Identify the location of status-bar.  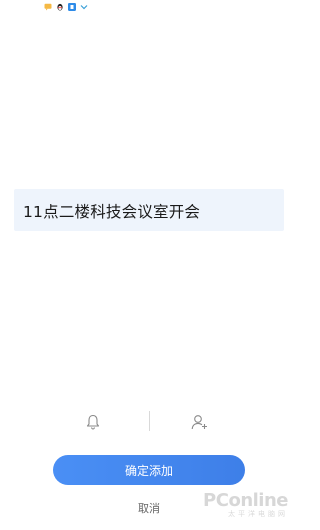
(149, 7).